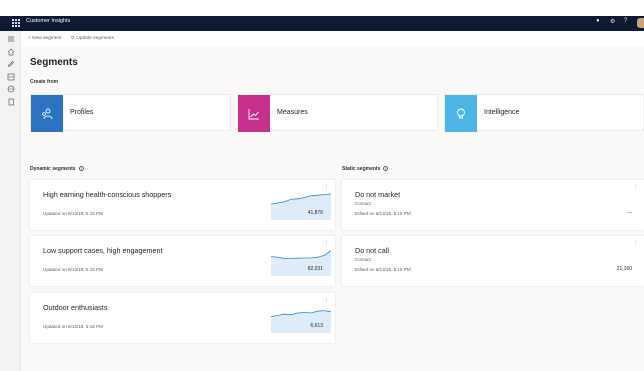  I want to click on pencil-icon, so click(11, 64).